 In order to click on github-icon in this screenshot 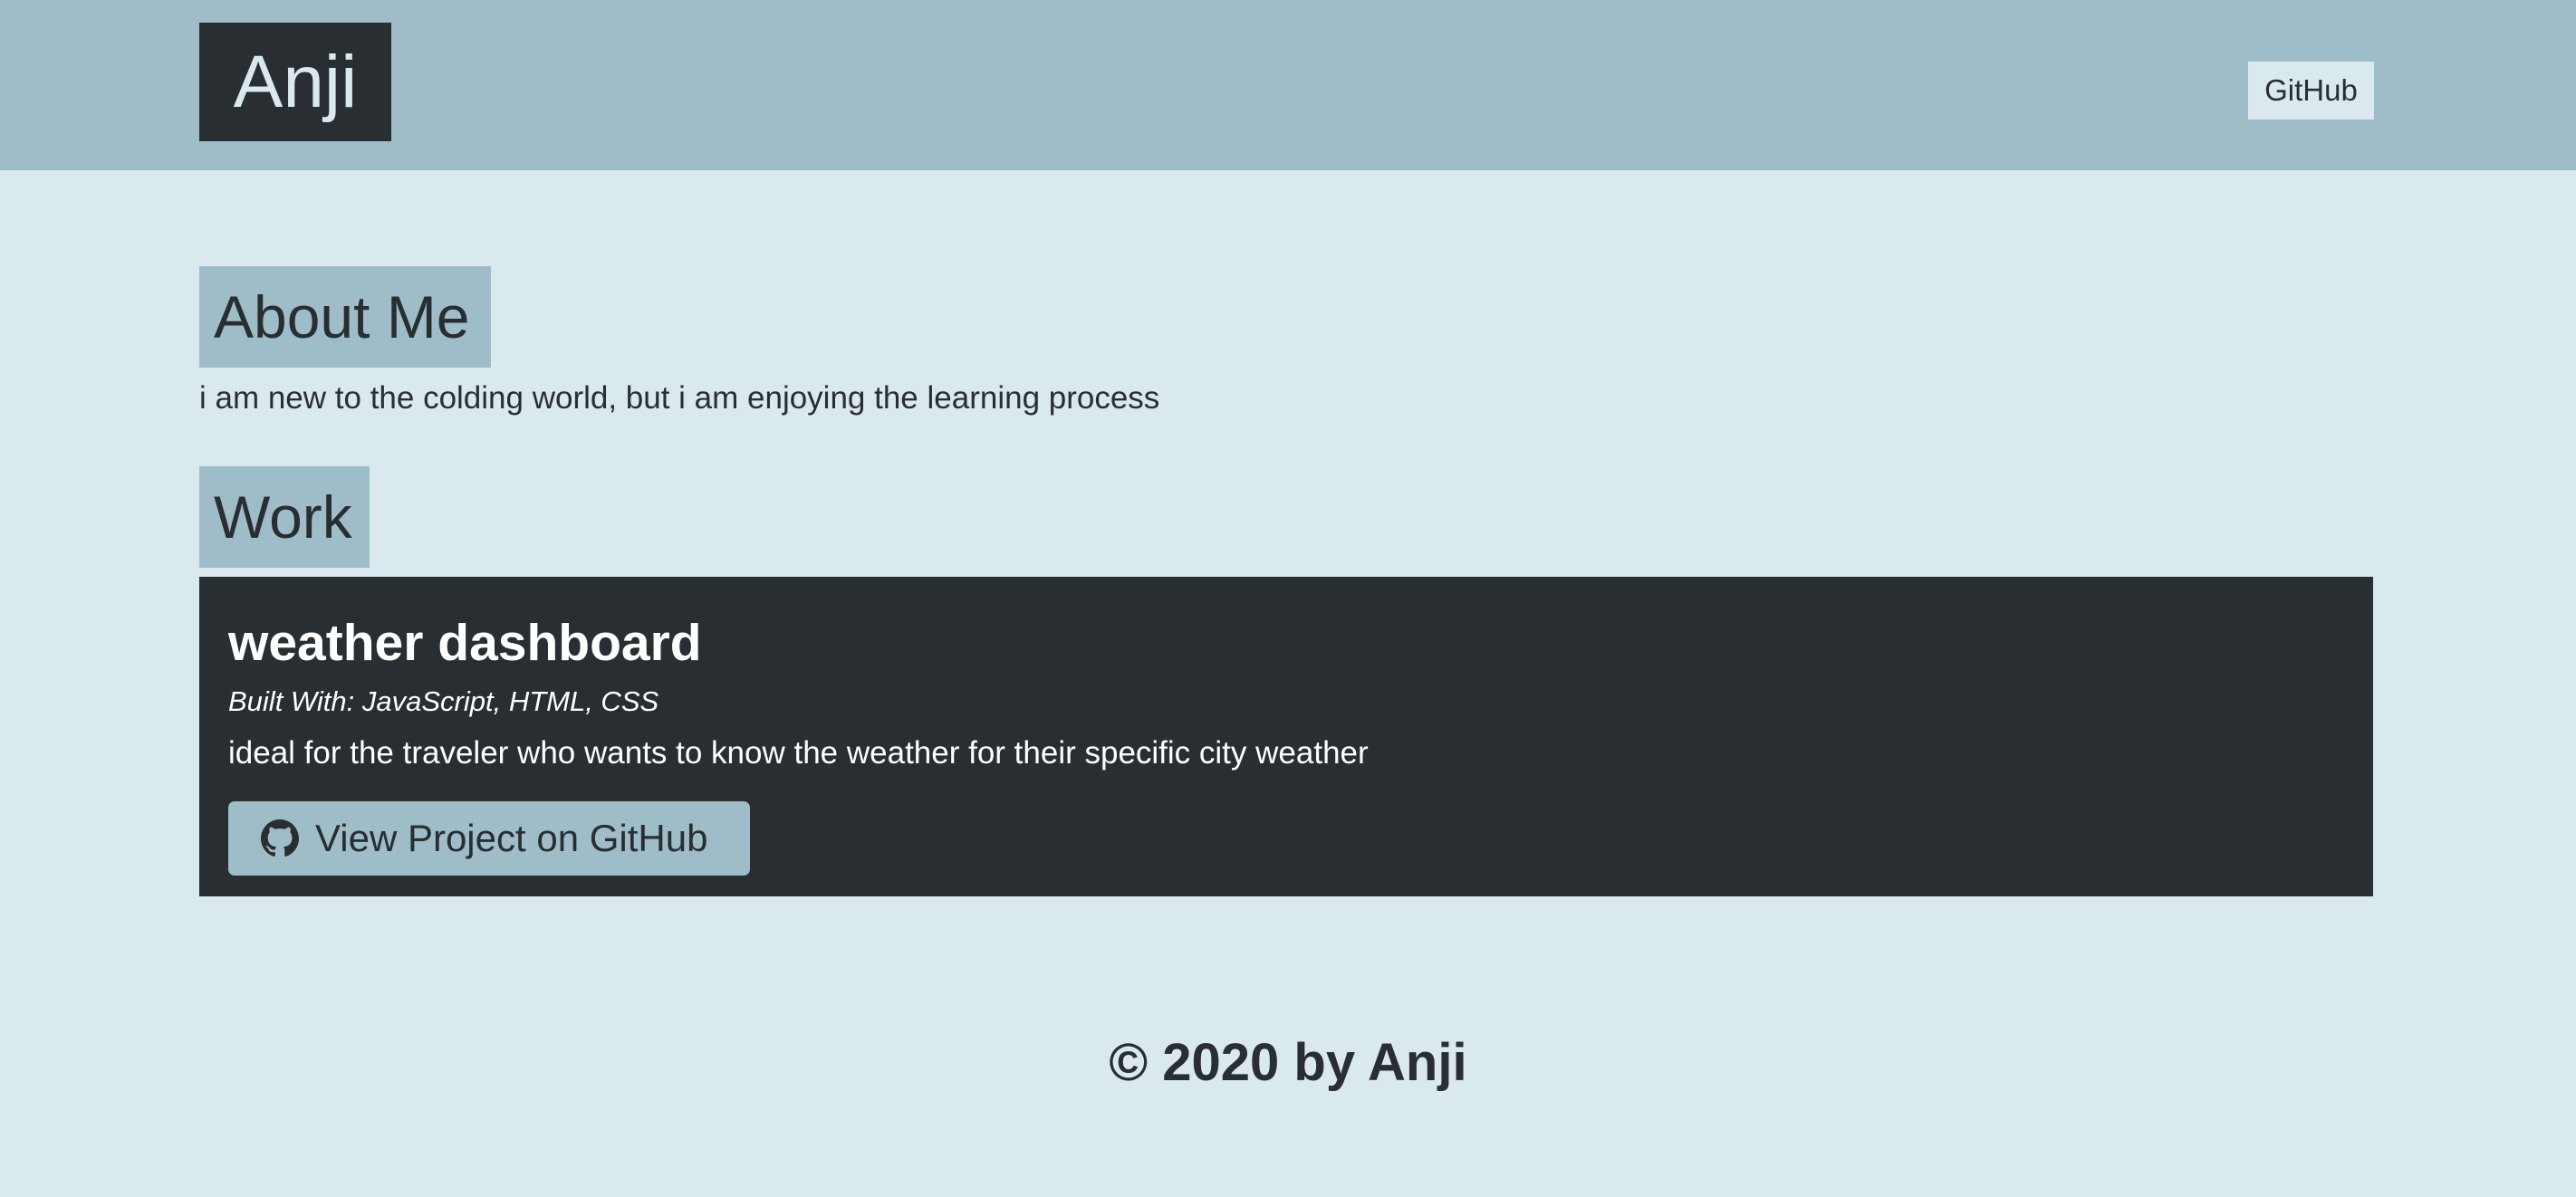, I will do `click(280, 838)`.